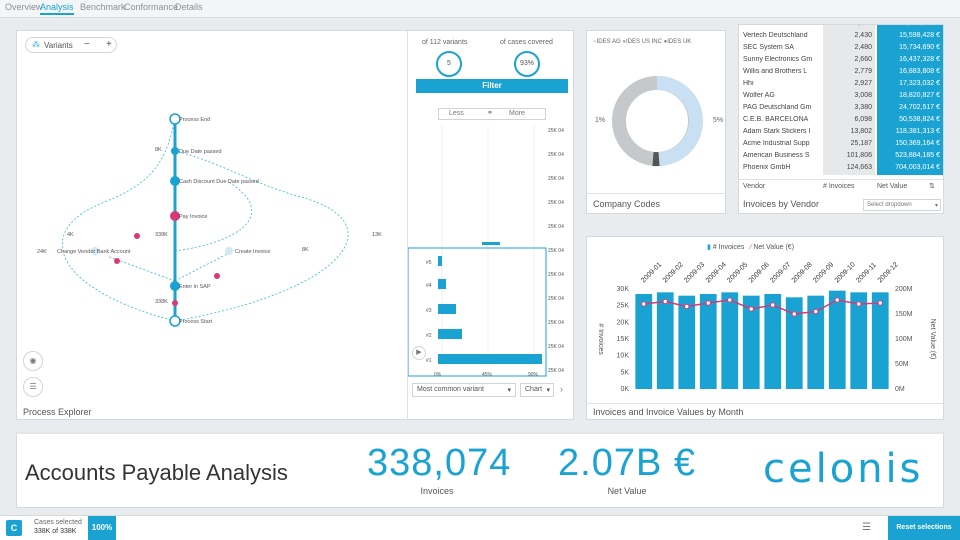 Image resolution: width=960 pixels, height=540 pixels. I want to click on table-row: Phoenix GmbH 124,663 704,003,014 €, so click(842, 169).